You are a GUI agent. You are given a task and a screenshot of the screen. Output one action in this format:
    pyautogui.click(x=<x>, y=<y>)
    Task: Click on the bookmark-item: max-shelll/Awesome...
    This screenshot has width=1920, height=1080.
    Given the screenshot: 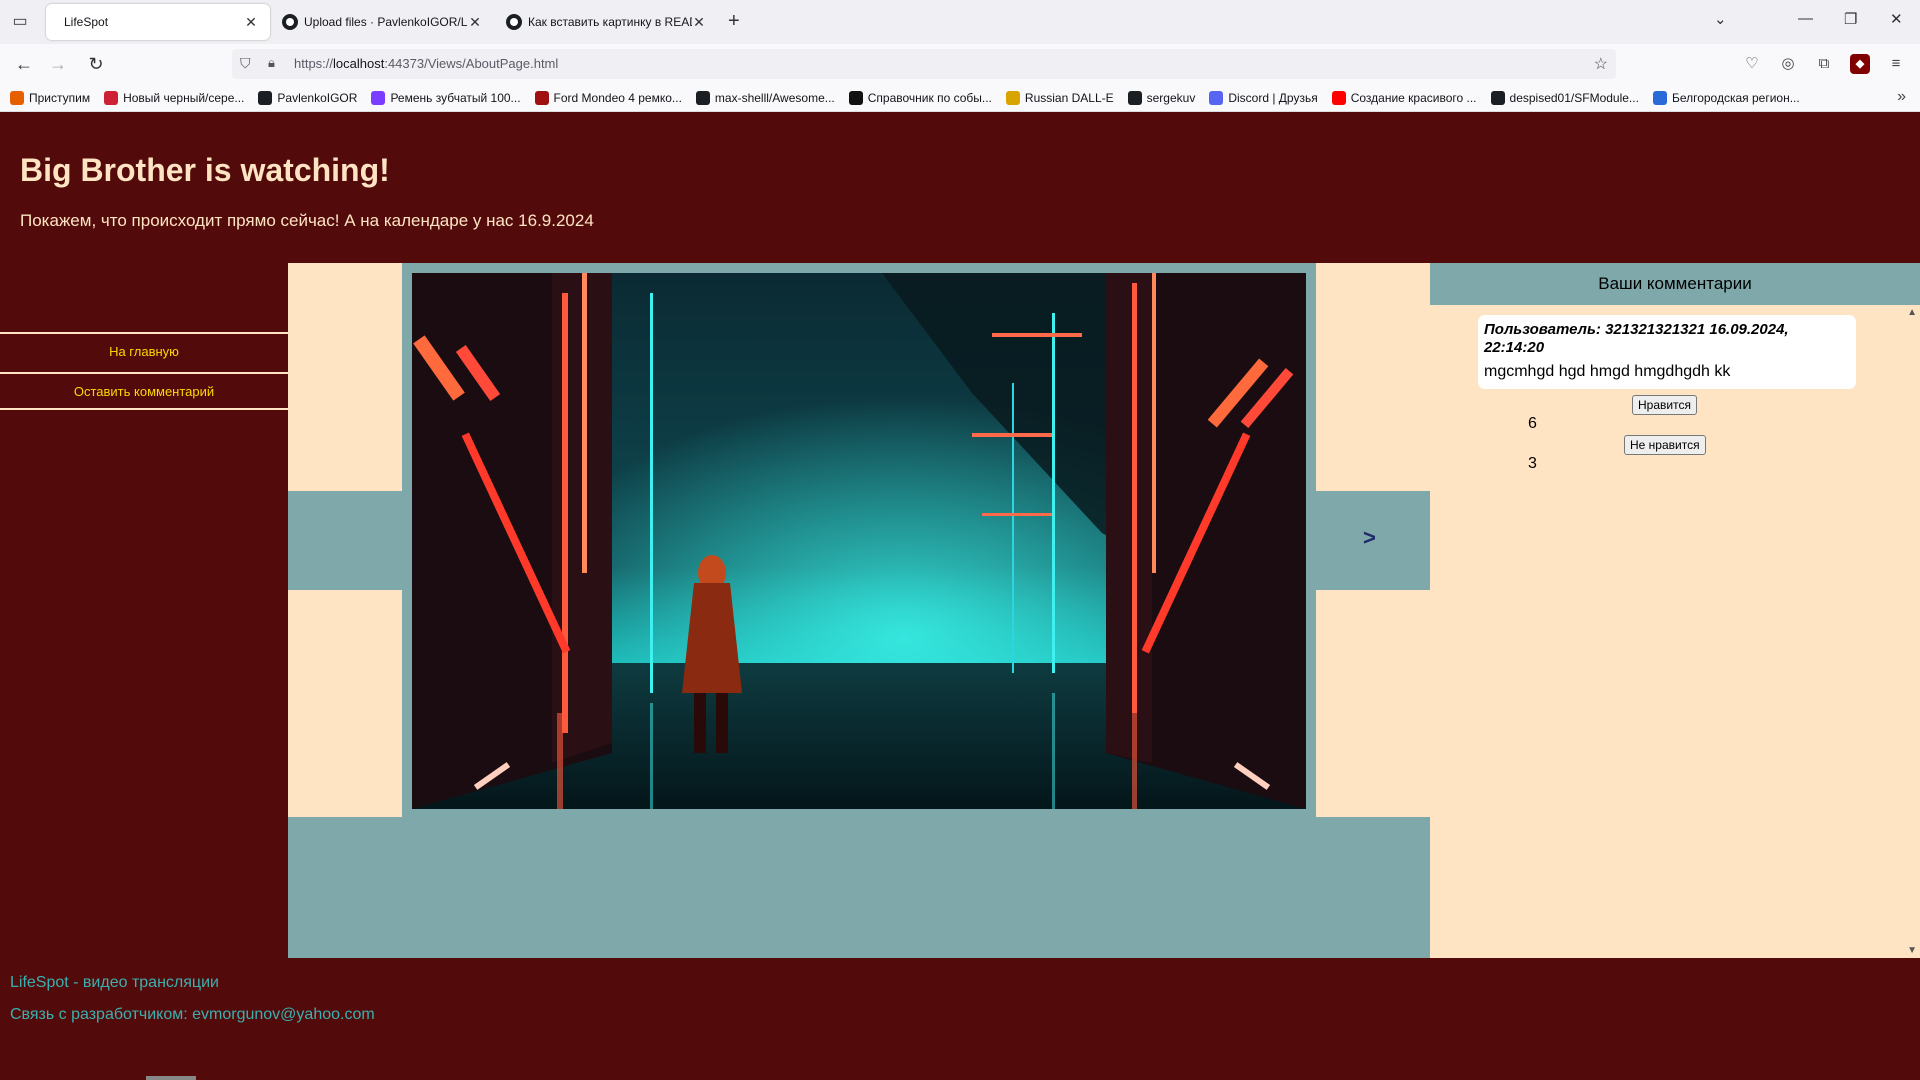 What is the action you would take?
    pyautogui.click(x=765, y=97)
    